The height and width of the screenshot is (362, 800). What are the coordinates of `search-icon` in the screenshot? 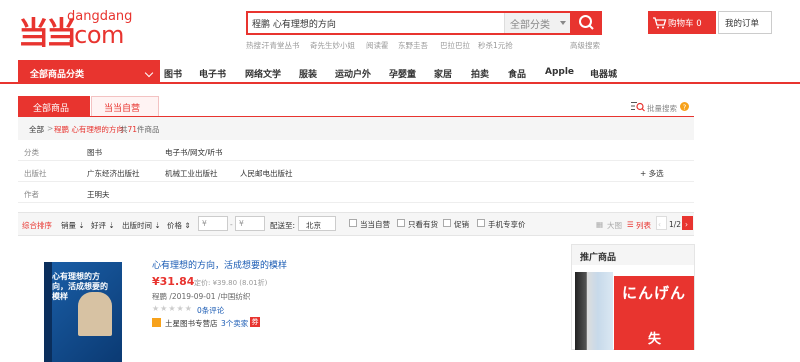 It's located at (586, 22).